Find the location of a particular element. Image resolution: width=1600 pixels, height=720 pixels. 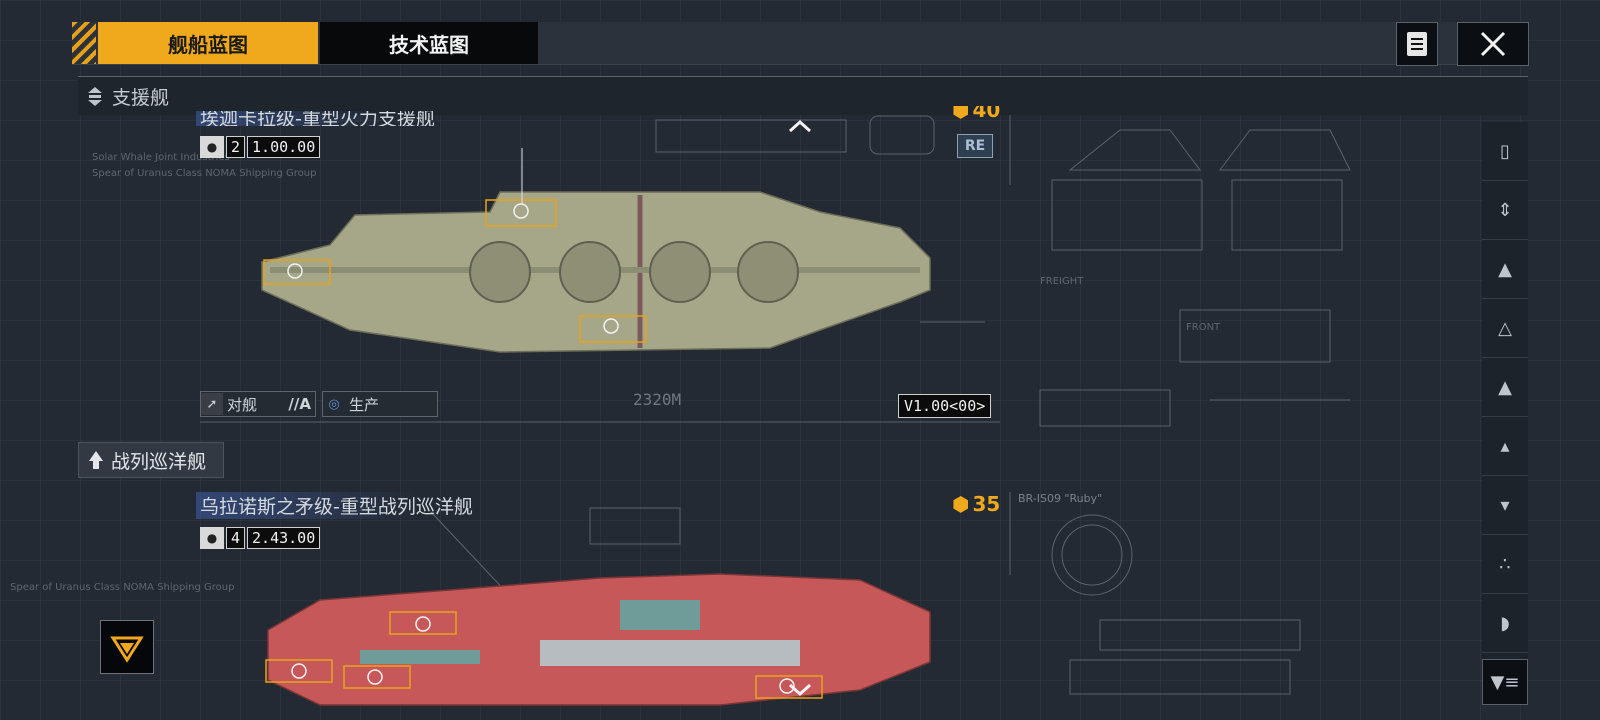

ship-cost: ⬢ 40 is located at coordinates (976, 114).